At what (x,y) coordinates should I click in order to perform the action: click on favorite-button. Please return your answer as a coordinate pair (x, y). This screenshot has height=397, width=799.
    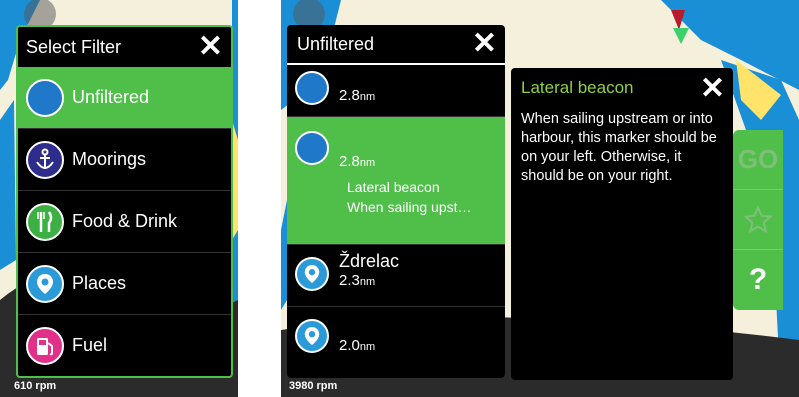
    Looking at the image, I should click on (758, 220).